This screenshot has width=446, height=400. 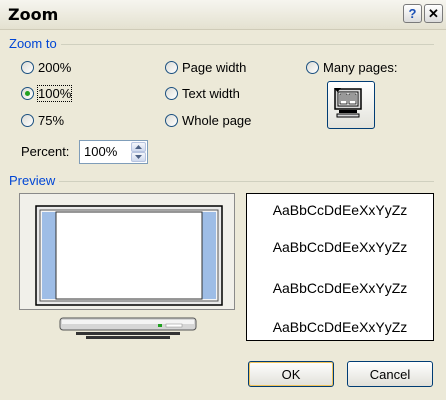 I want to click on monitor-preview-icon, so click(x=129, y=255).